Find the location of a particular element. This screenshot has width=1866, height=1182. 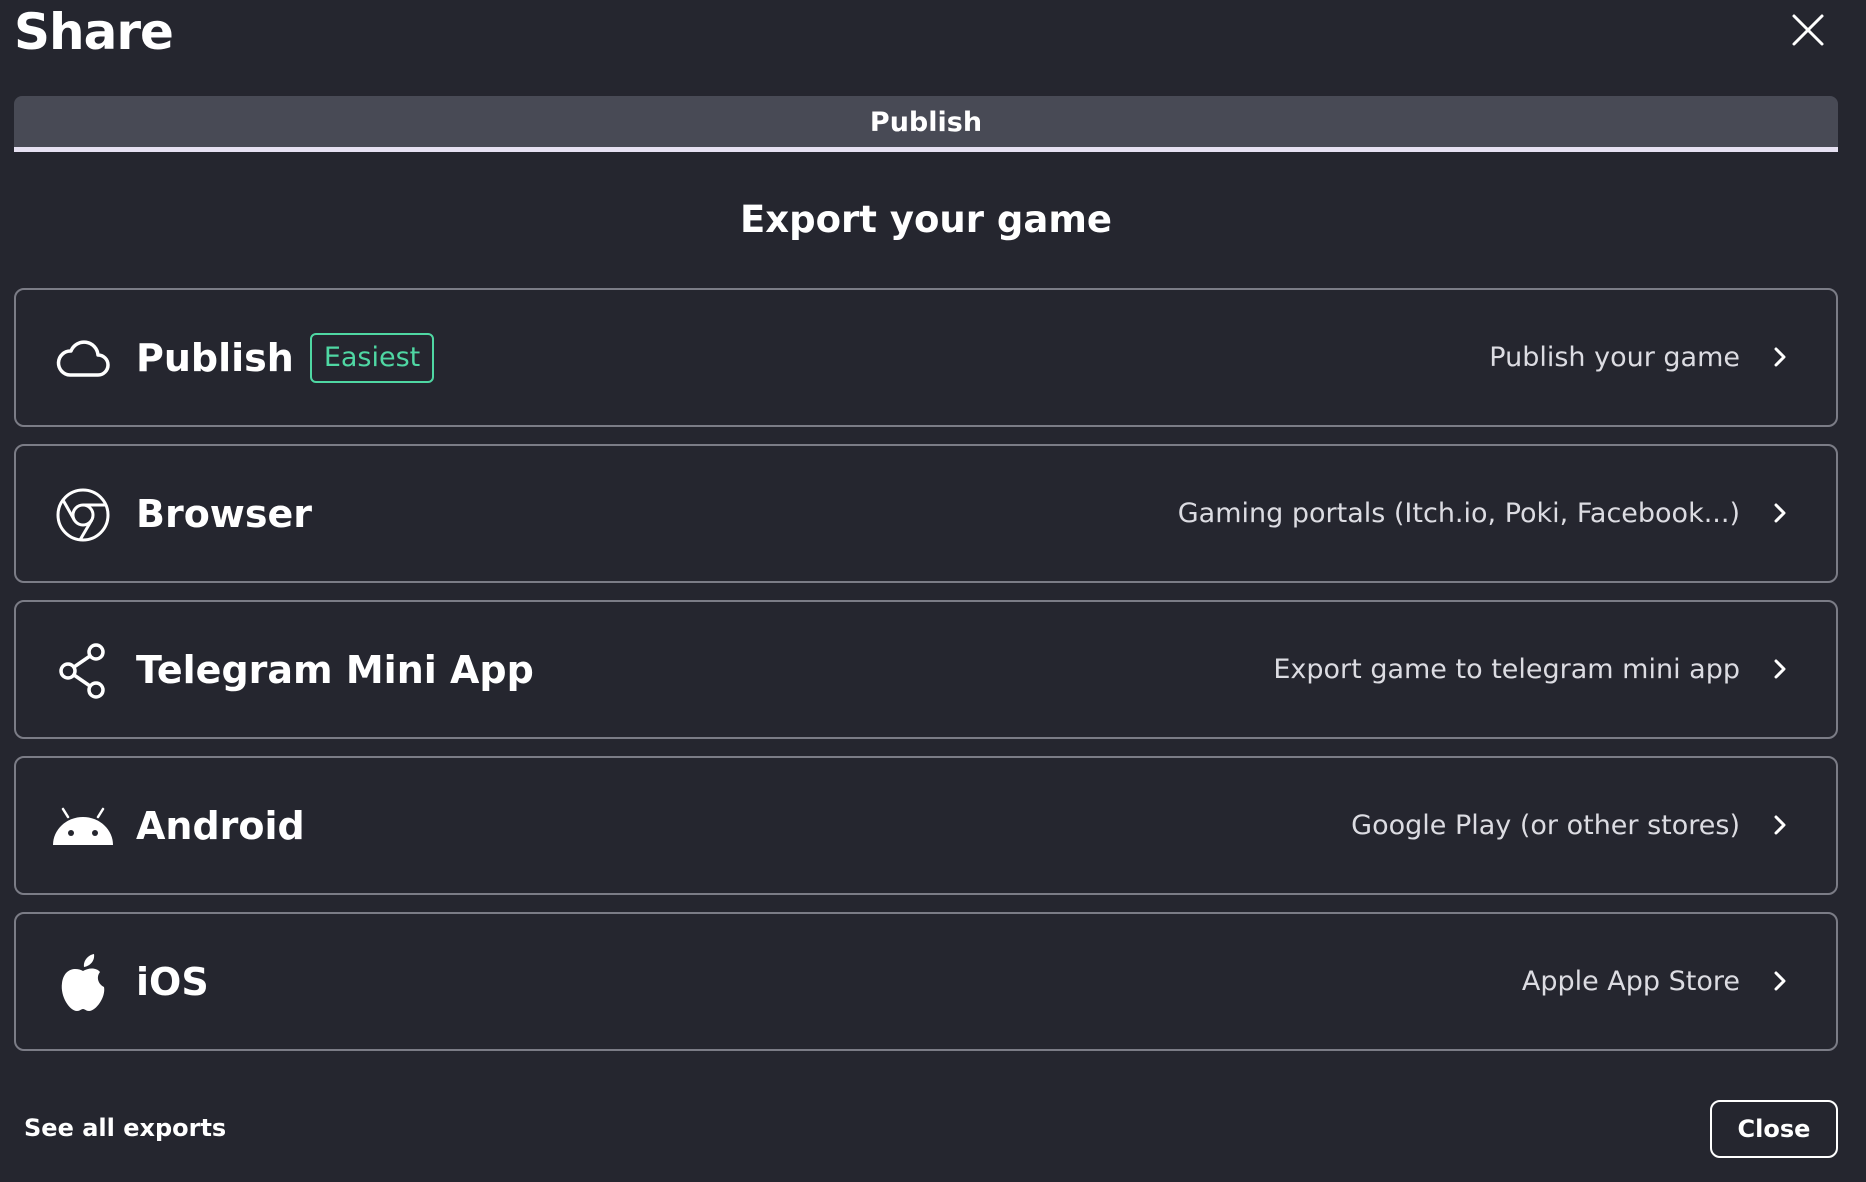

android-icon is located at coordinates (83, 827).